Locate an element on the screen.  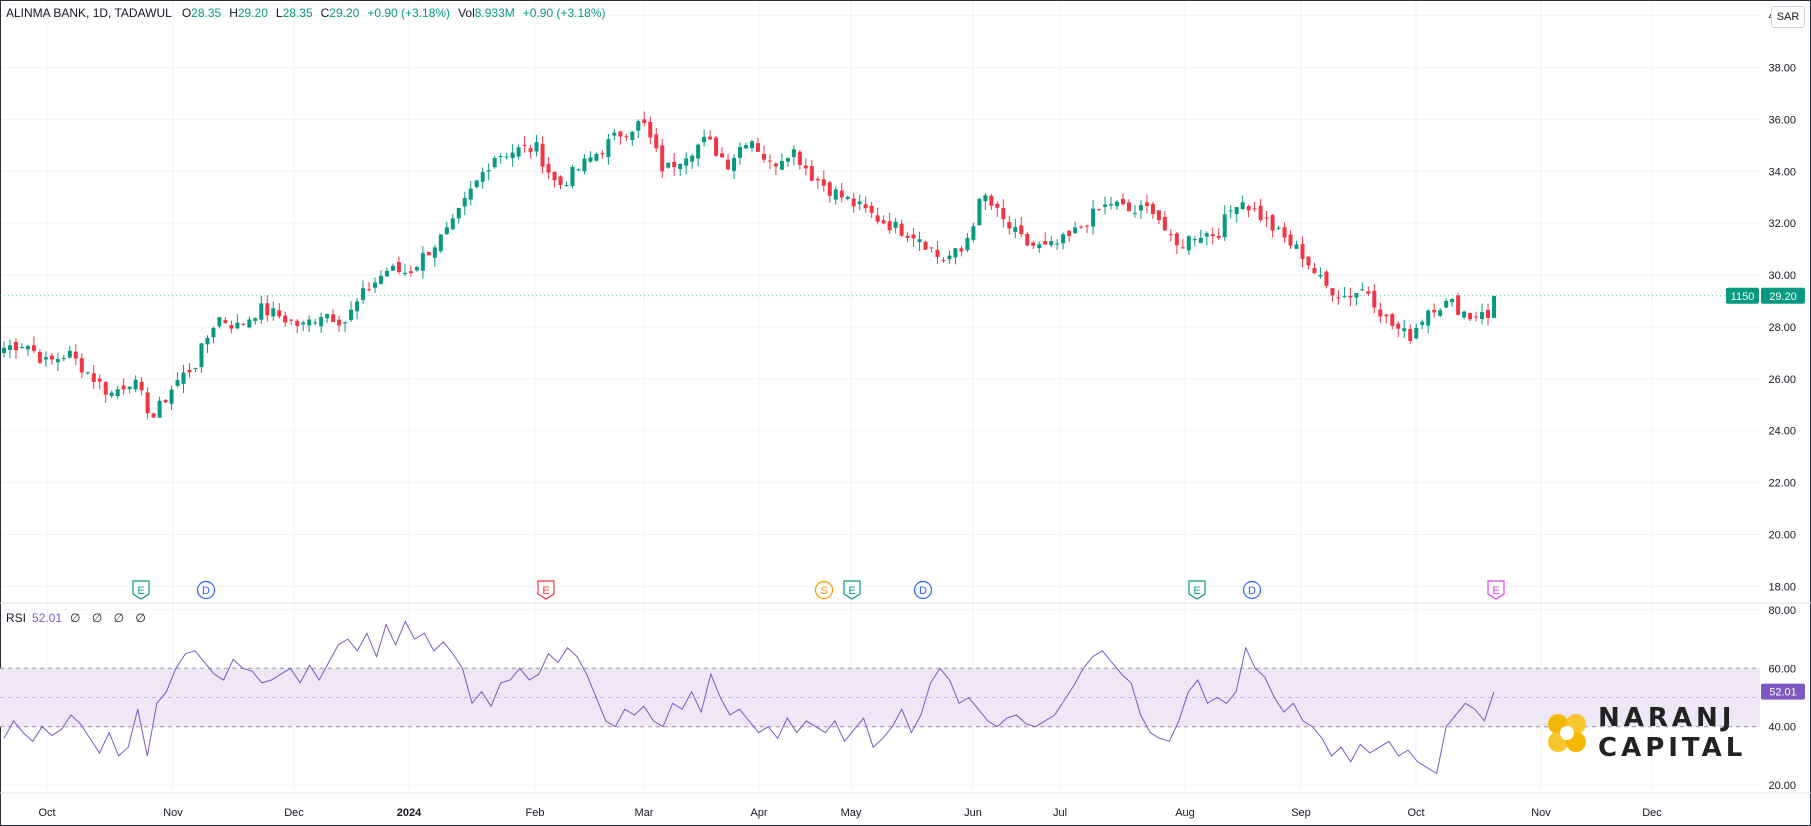
price-tick-label: 32.00 is located at coordinates (1782, 224).